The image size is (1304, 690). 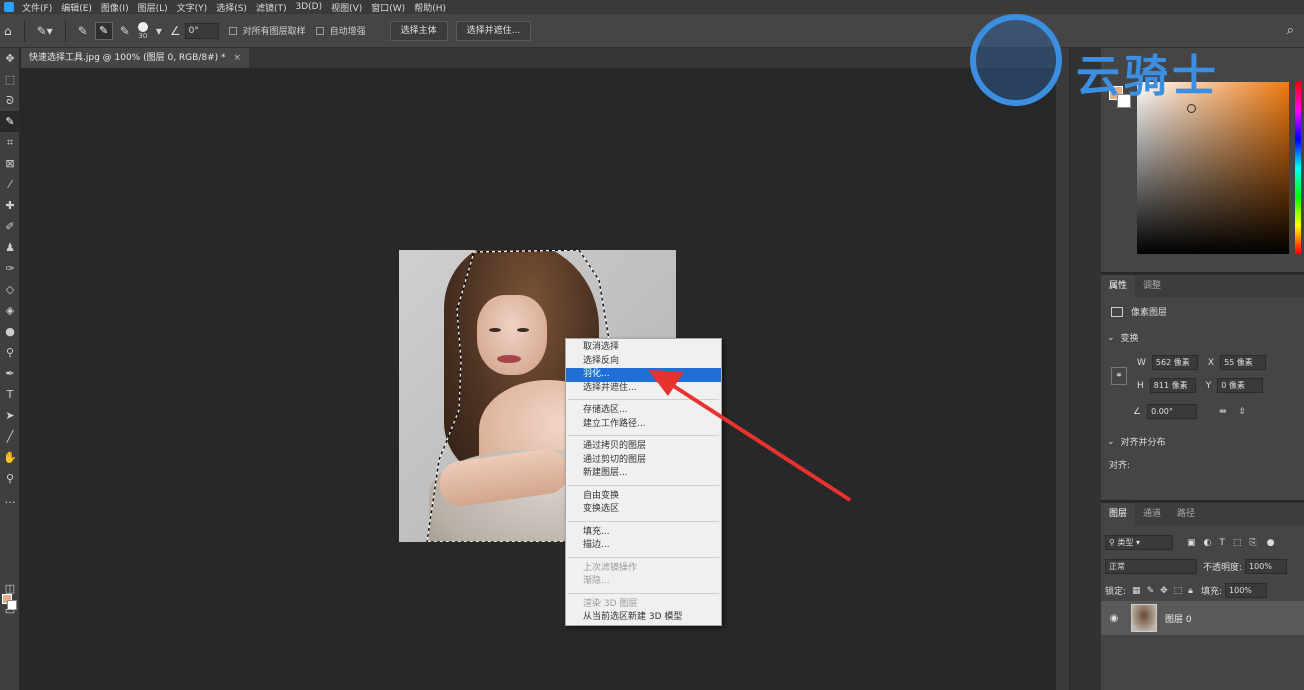 What do you see at coordinates (1151, 566) in the screenshot?
I see `blend-mode-select: 正常` at bounding box center [1151, 566].